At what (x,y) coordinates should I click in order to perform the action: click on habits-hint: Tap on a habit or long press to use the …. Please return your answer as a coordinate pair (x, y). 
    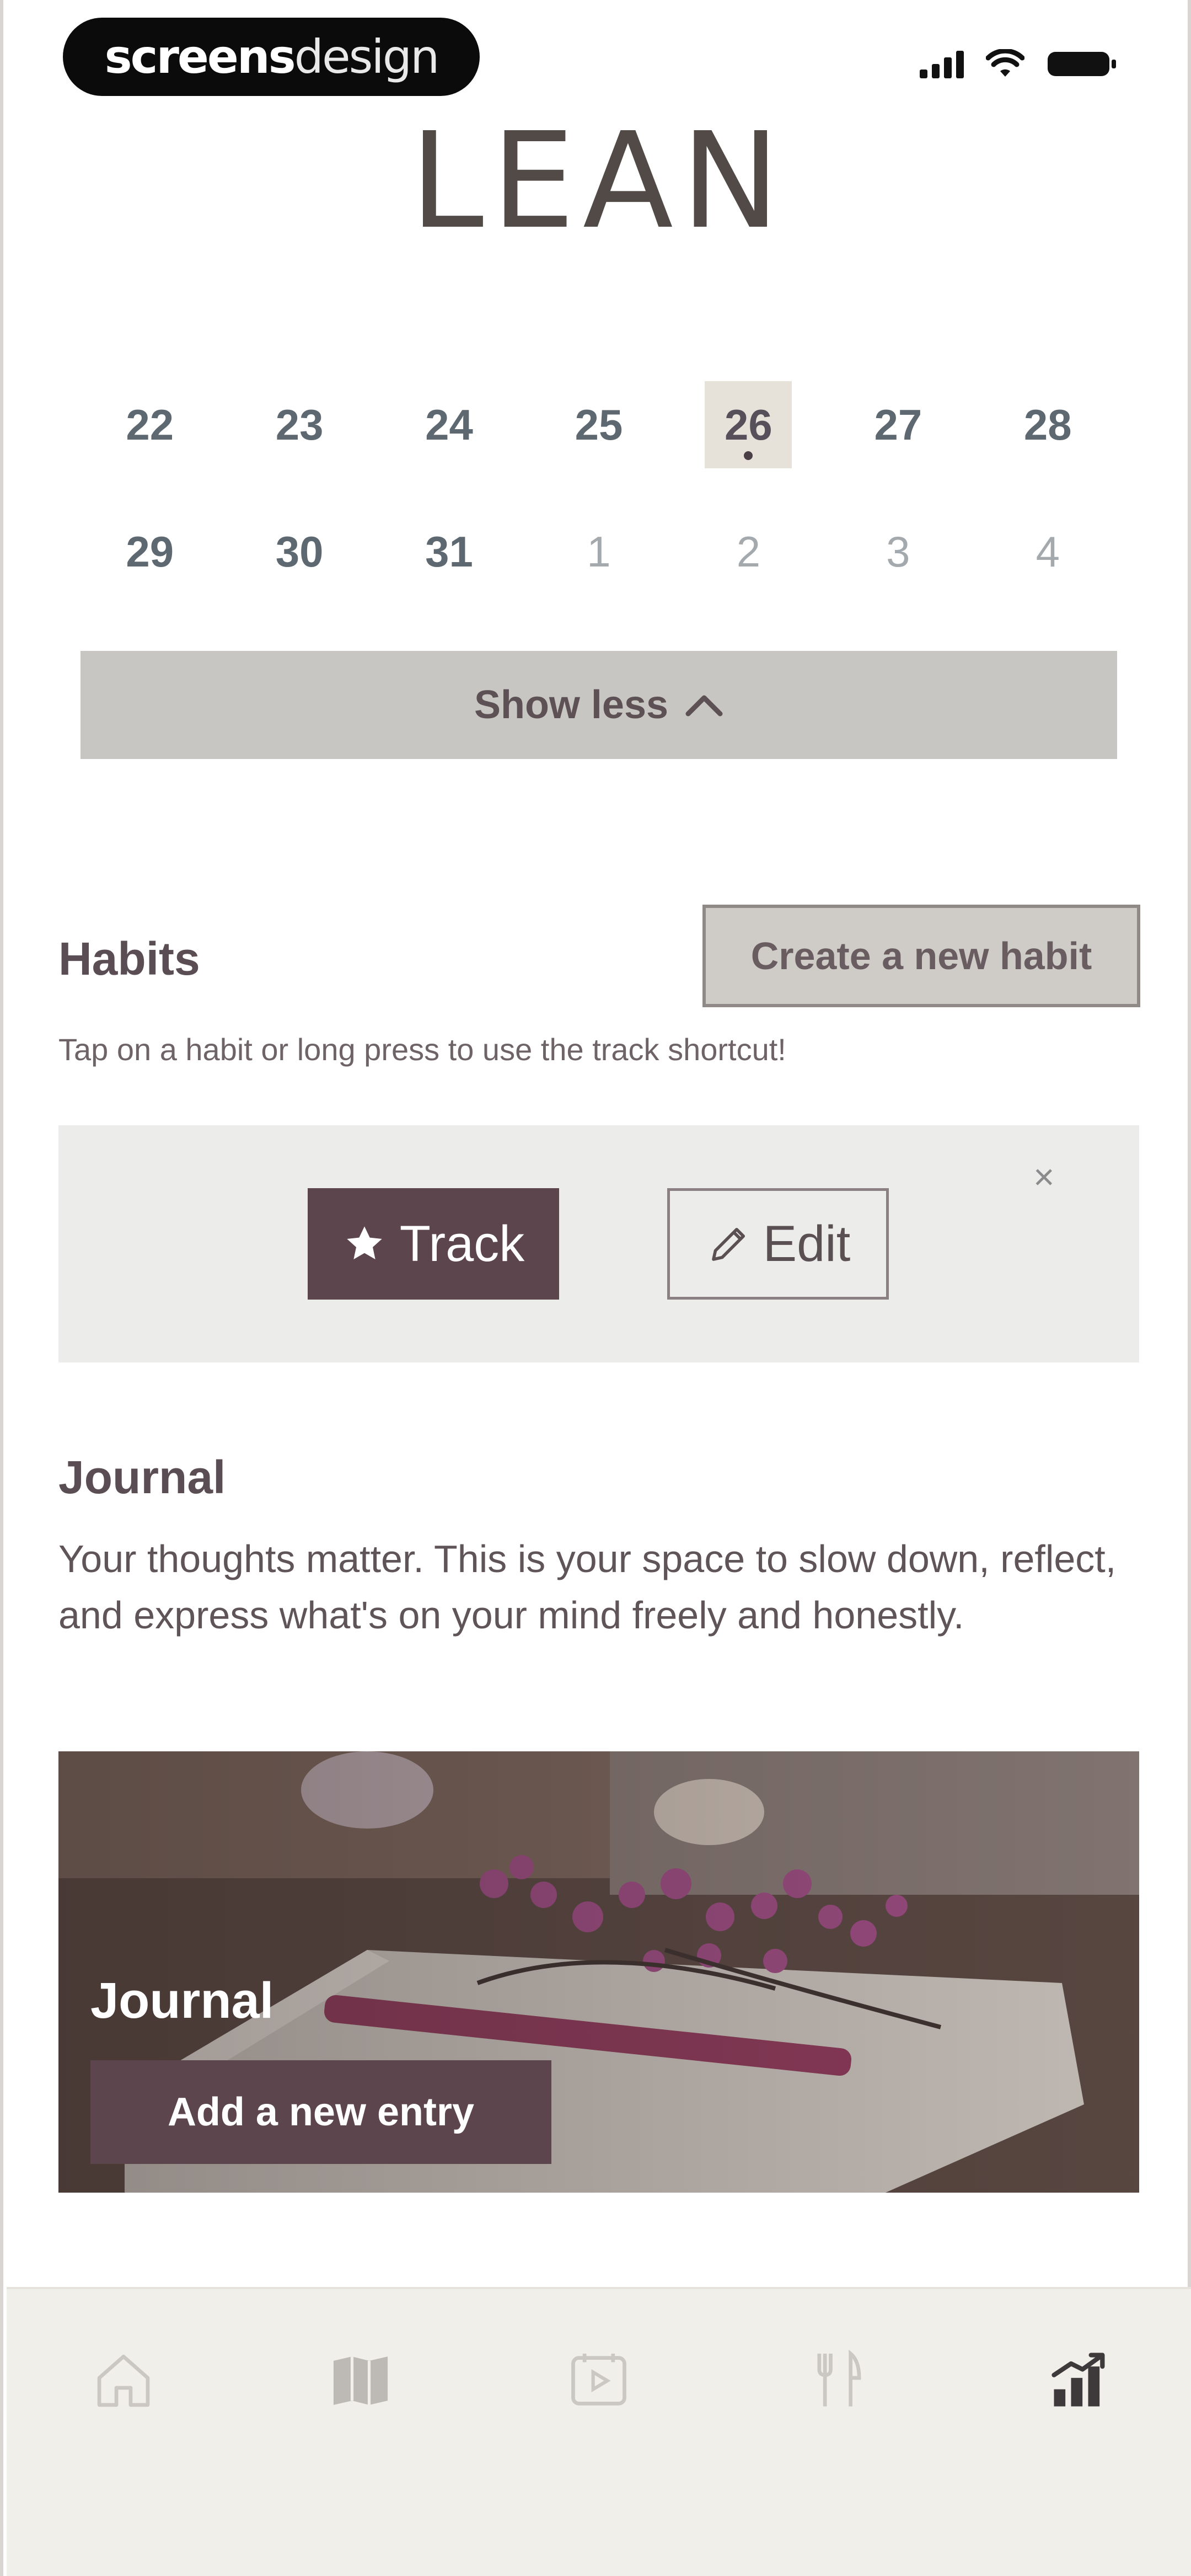
    Looking at the image, I should click on (422, 1049).